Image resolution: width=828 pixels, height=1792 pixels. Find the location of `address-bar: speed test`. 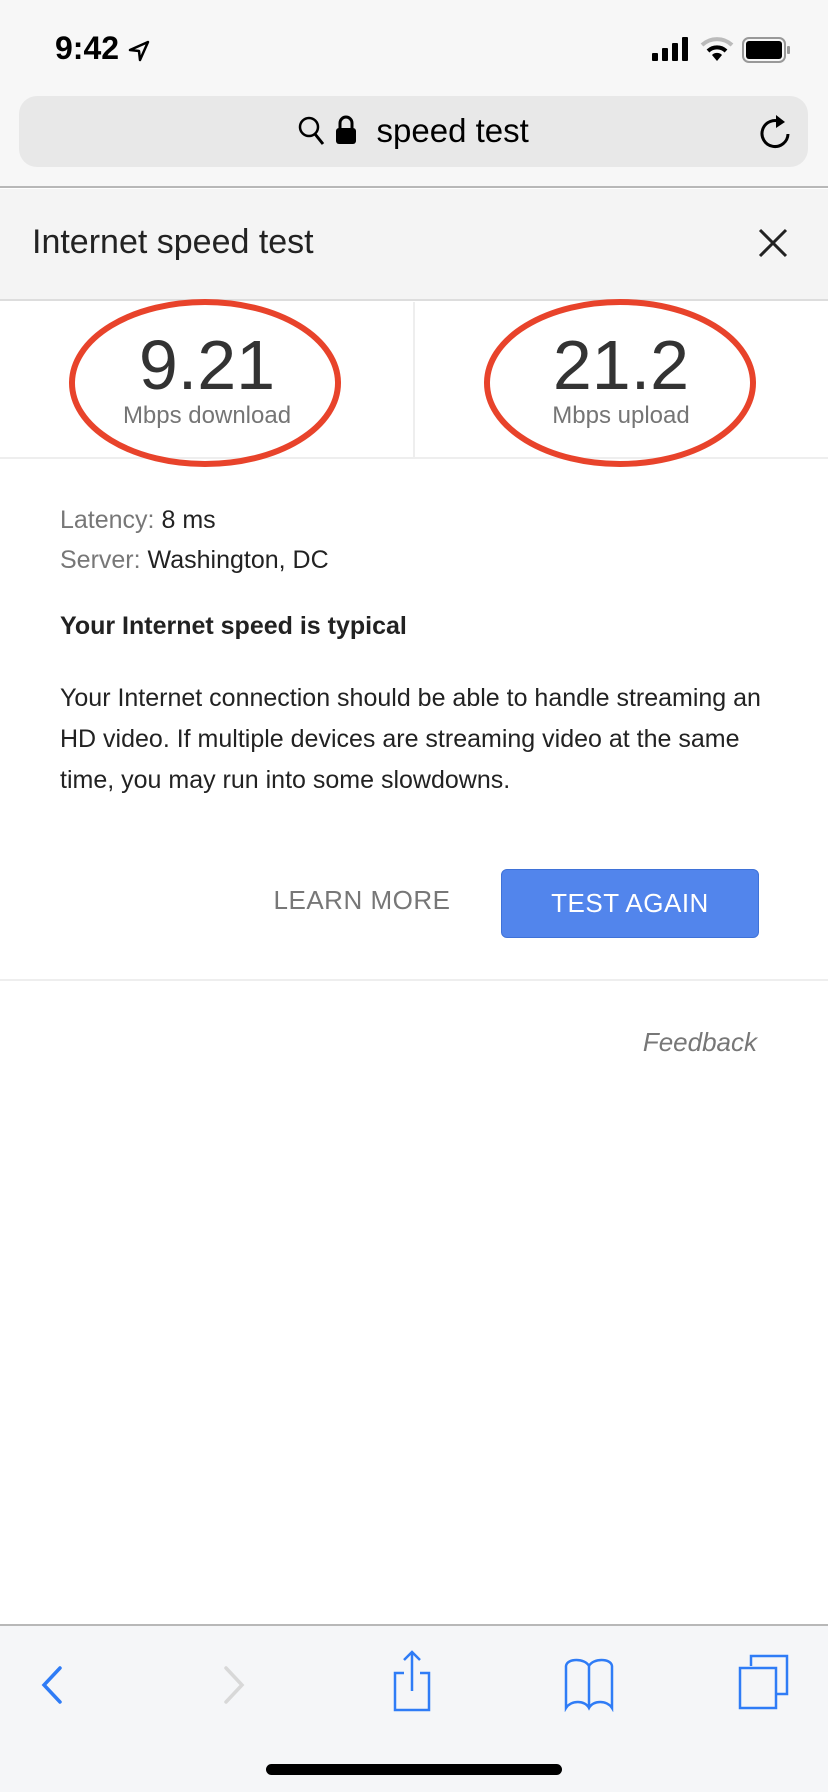

address-bar: speed test is located at coordinates (413, 131).